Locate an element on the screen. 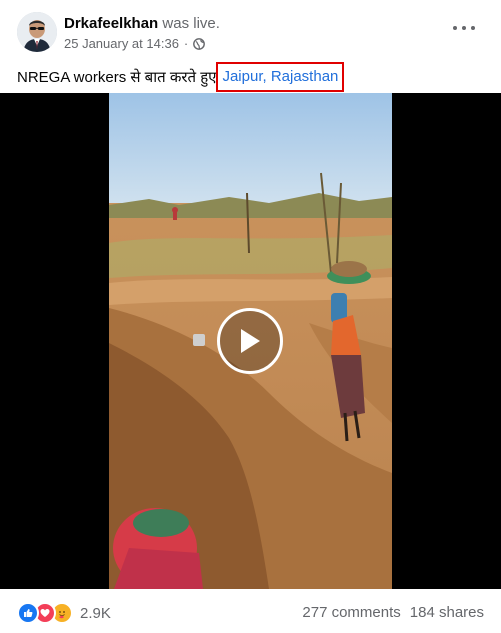 The image size is (501, 633). comments-count: 277 comments is located at coordinates (351, 612).